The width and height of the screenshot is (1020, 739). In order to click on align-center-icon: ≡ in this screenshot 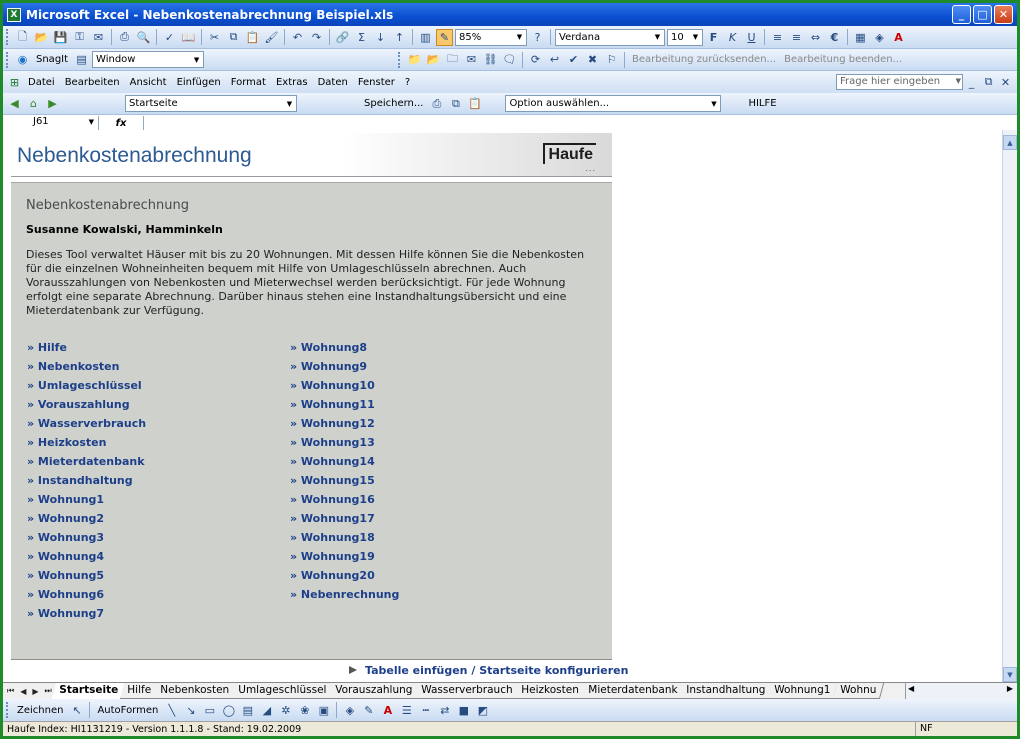, I will do `click(796, 37)`.